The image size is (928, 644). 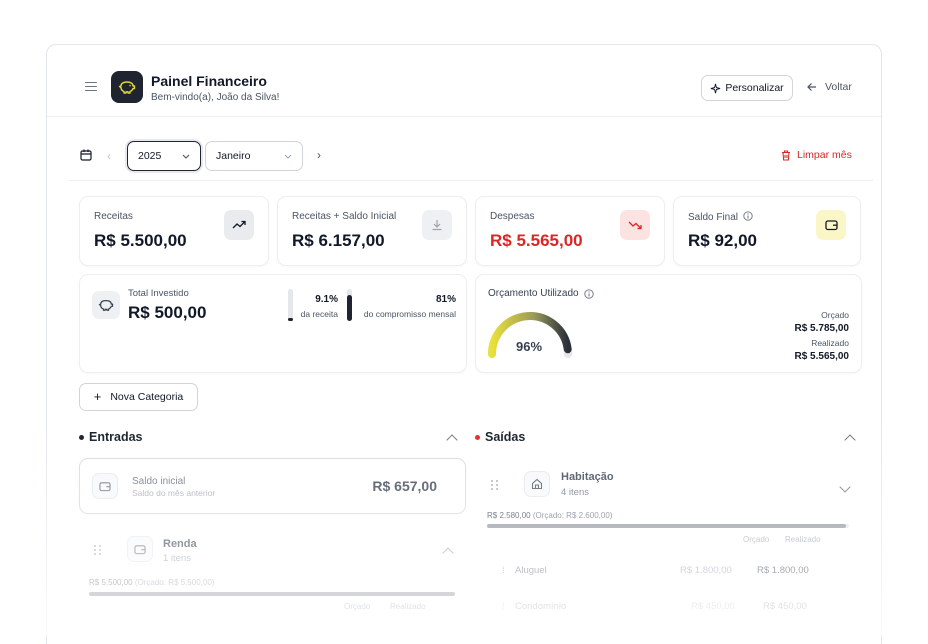 What do you see at coordinates (835, 315) in the screenshot?
I see `planned-label: Orçado` at bounding box center [835, 315].